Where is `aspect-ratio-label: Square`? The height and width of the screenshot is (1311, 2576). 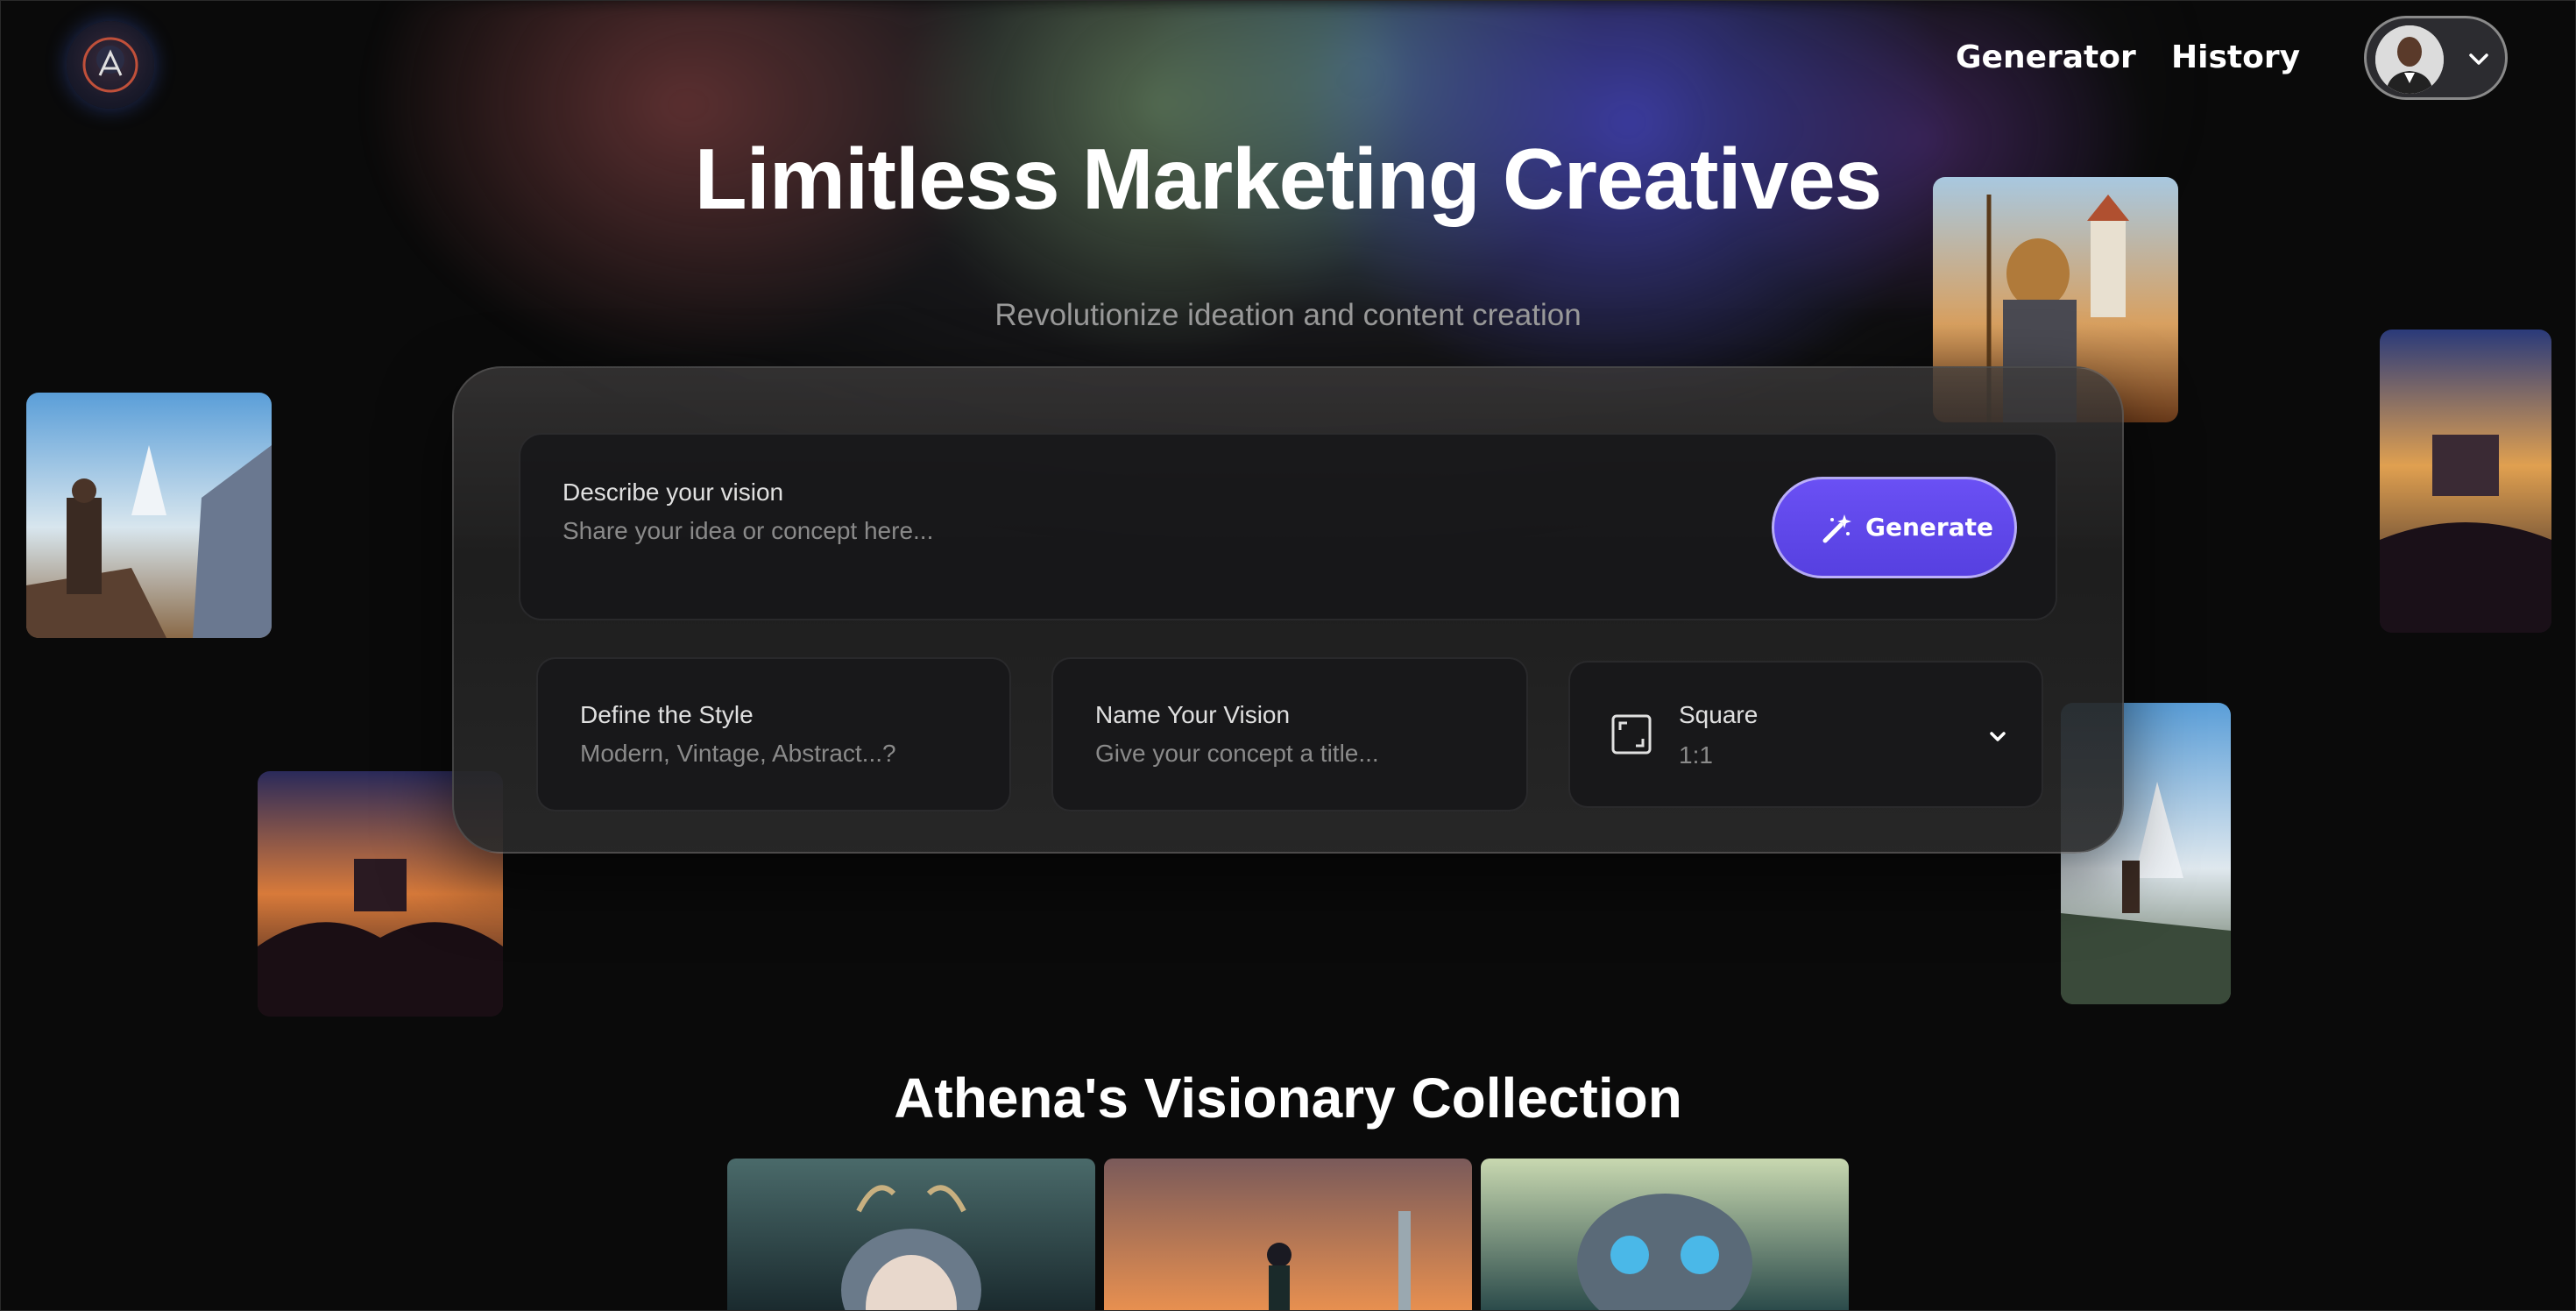 aspect-ratio-label: Square is located at coordinates (1719, 714).